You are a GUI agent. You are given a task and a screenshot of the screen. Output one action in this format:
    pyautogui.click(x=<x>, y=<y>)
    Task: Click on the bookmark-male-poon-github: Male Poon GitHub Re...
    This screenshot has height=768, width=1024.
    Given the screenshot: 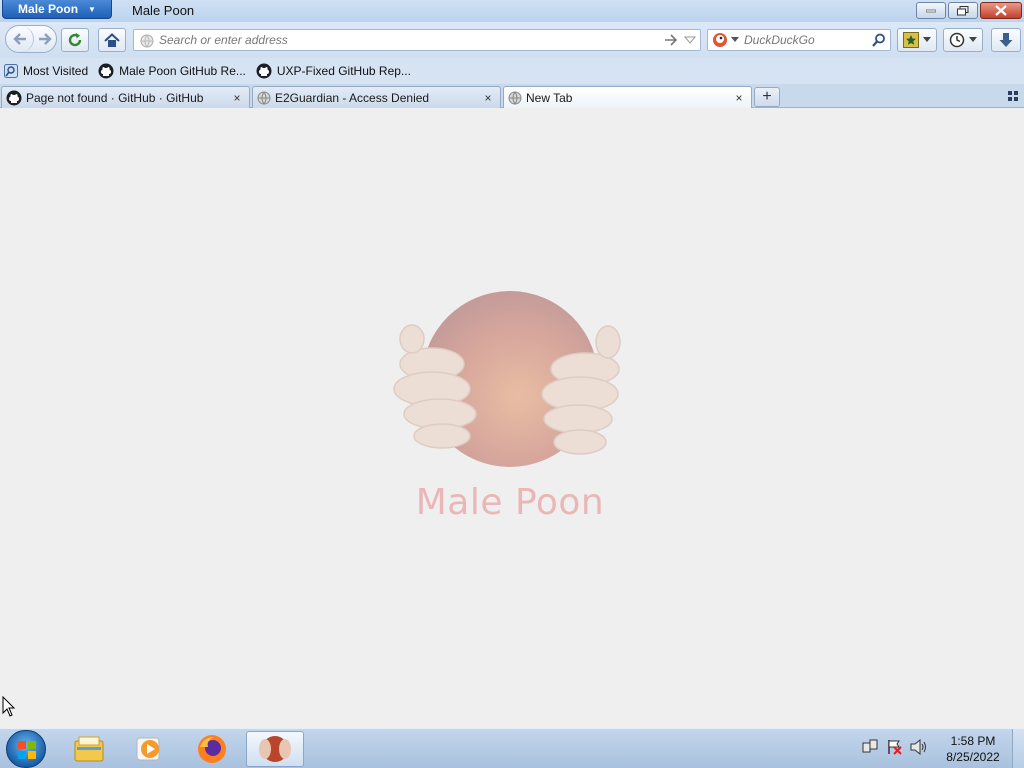 What is the action you would take?
    pyautogui.click(x=172, y=71)
    